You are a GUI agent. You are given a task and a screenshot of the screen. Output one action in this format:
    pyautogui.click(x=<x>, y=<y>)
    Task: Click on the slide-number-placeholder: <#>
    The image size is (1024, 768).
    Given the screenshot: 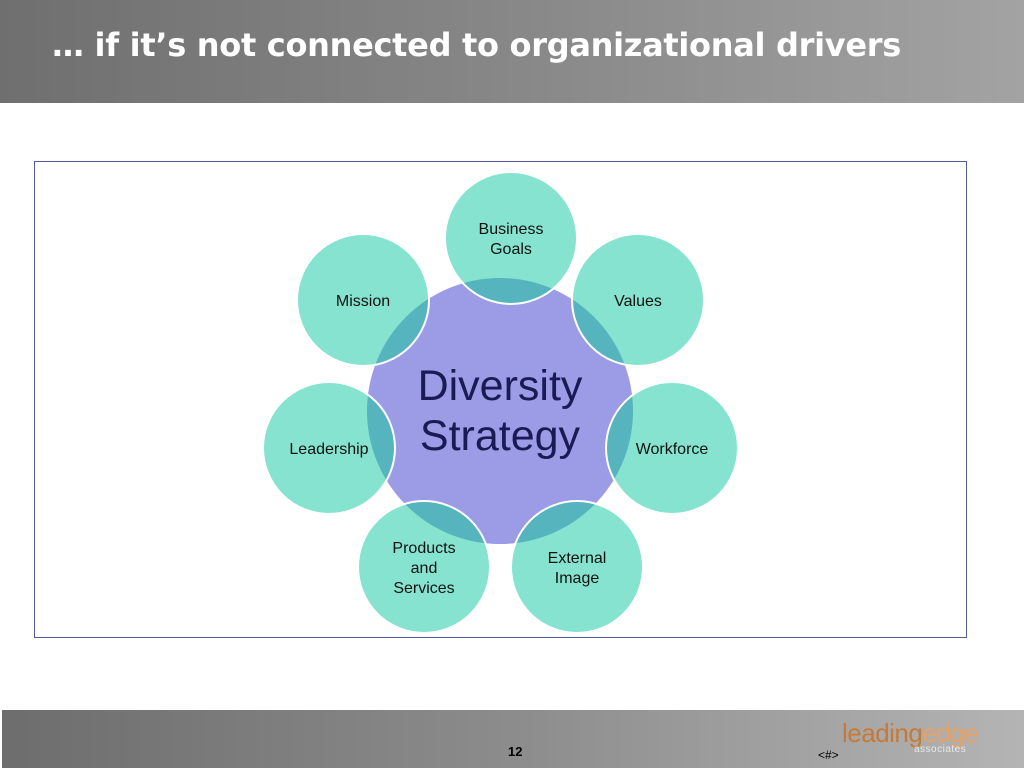 What is the action you would take?
    pyautogui.click(x=828, y=755)
    